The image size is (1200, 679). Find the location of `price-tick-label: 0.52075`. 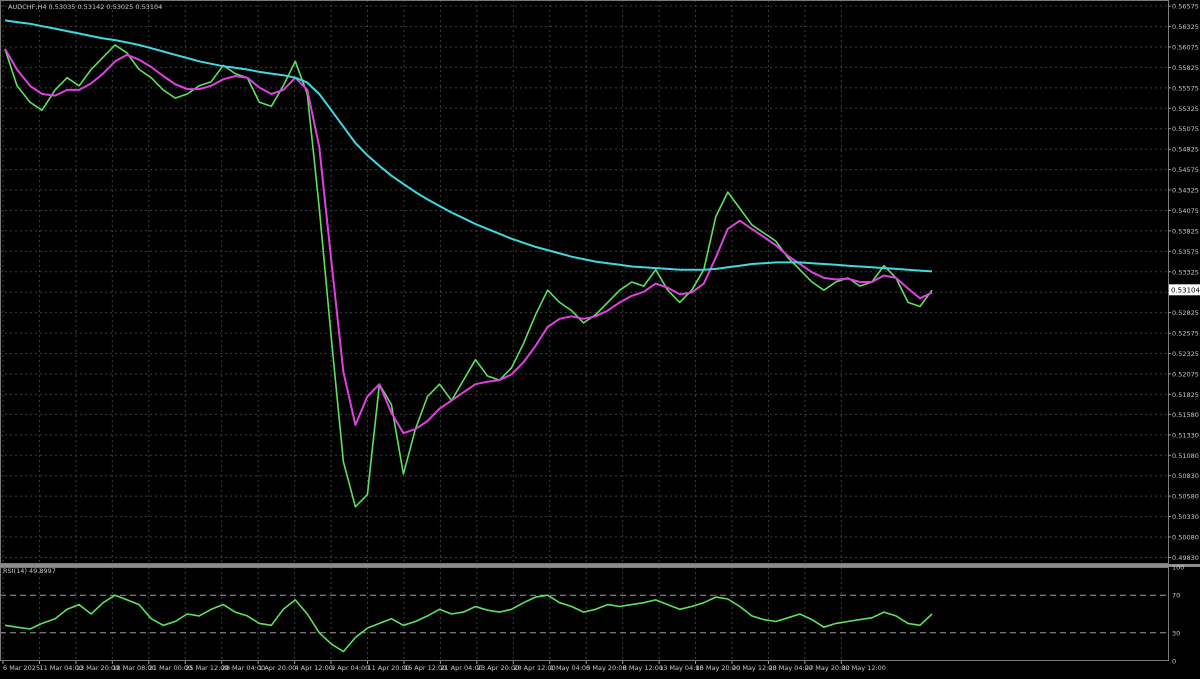

price-tick-label: 0.52075 is located at coordinates (1185, 374).